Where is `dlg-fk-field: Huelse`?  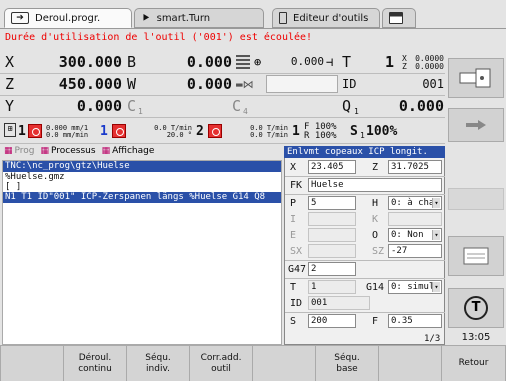 dlg-fk-field: Huelse is located at coordinates (375, 185).